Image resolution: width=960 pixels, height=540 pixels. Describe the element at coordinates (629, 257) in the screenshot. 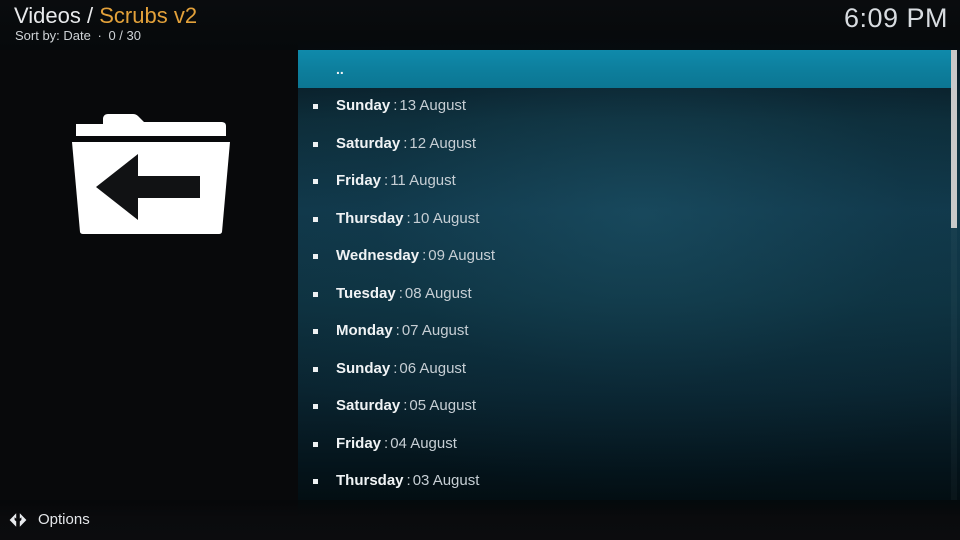

I see `list-item: Wednesday:09 August` at that location.